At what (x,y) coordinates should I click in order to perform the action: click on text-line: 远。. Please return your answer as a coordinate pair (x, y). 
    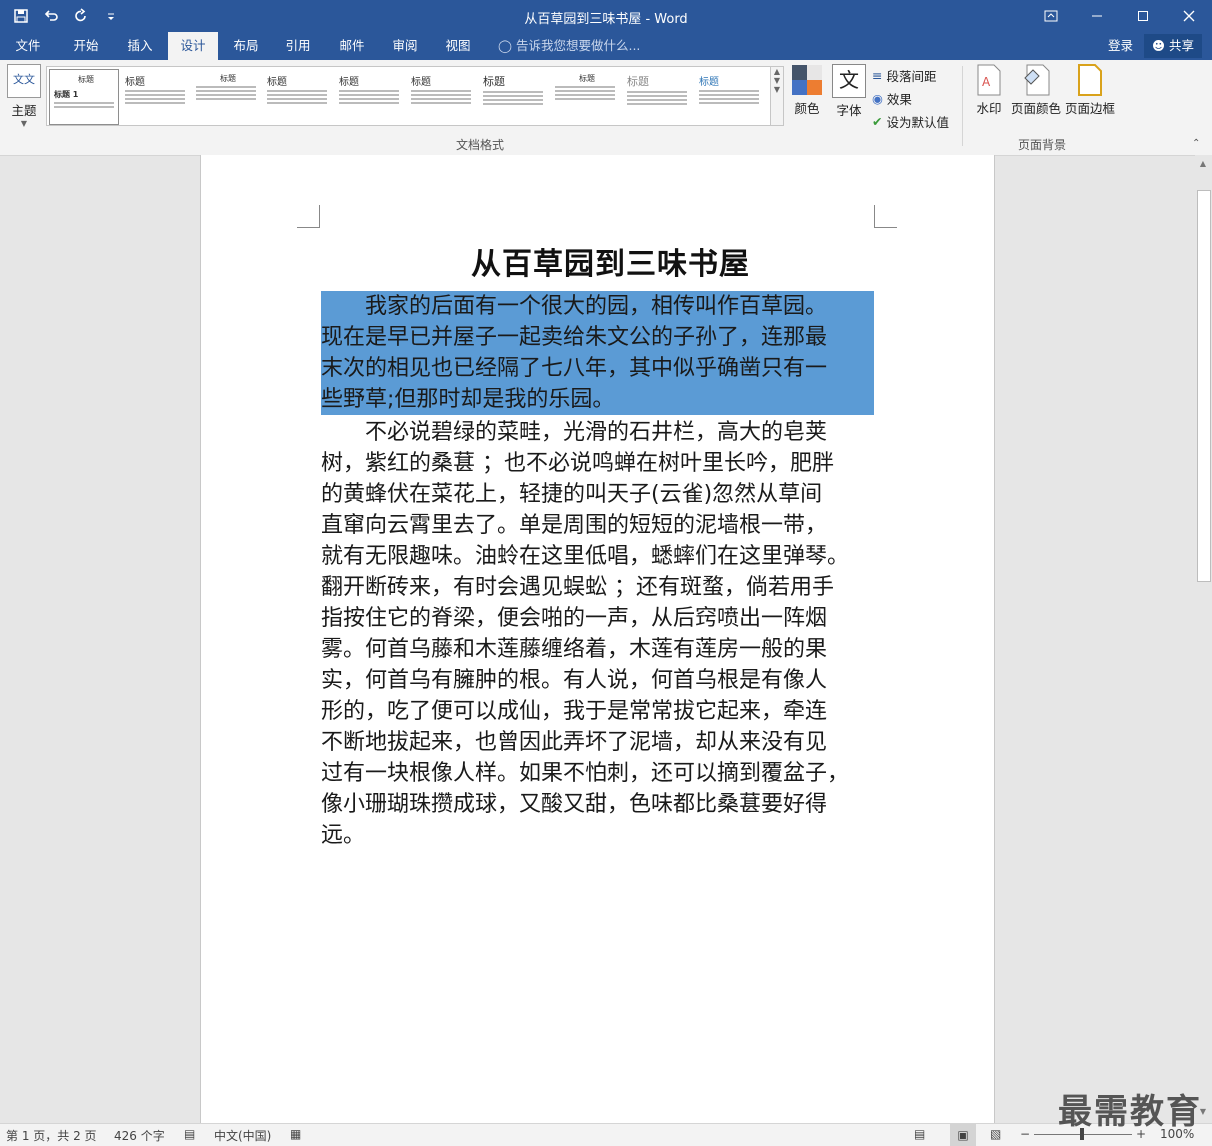
    Looking at the image, I should click on (343, 835).